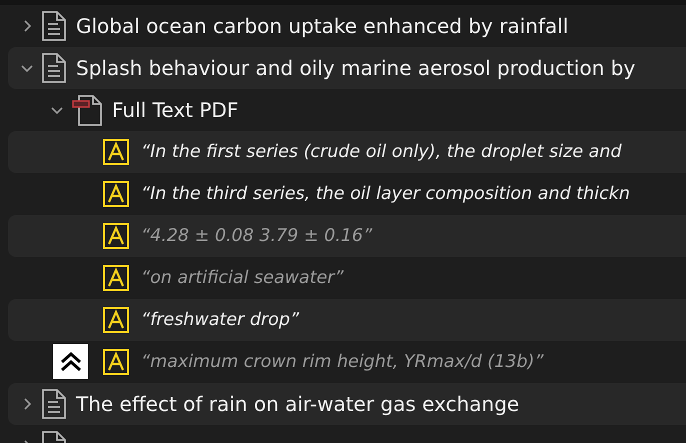 Image resolution: width=686 pixels, height=443 pixels. I want to click on attachment-title: Full Text PDF, so click(175, 110).